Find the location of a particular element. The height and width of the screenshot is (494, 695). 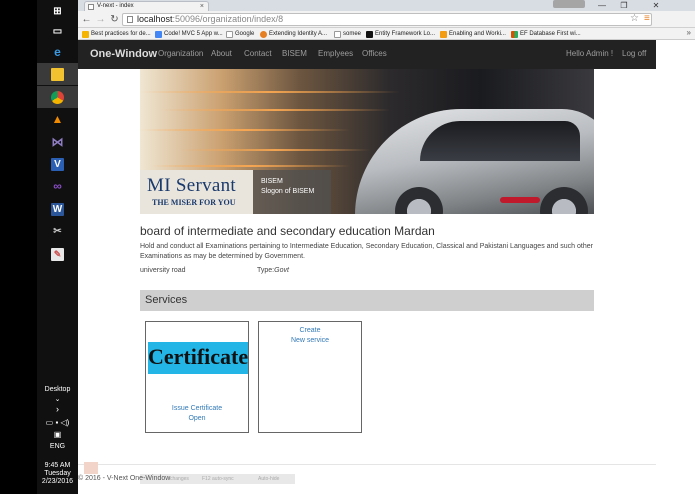

taskbar-visio: V is located at coordinates (57, 164).